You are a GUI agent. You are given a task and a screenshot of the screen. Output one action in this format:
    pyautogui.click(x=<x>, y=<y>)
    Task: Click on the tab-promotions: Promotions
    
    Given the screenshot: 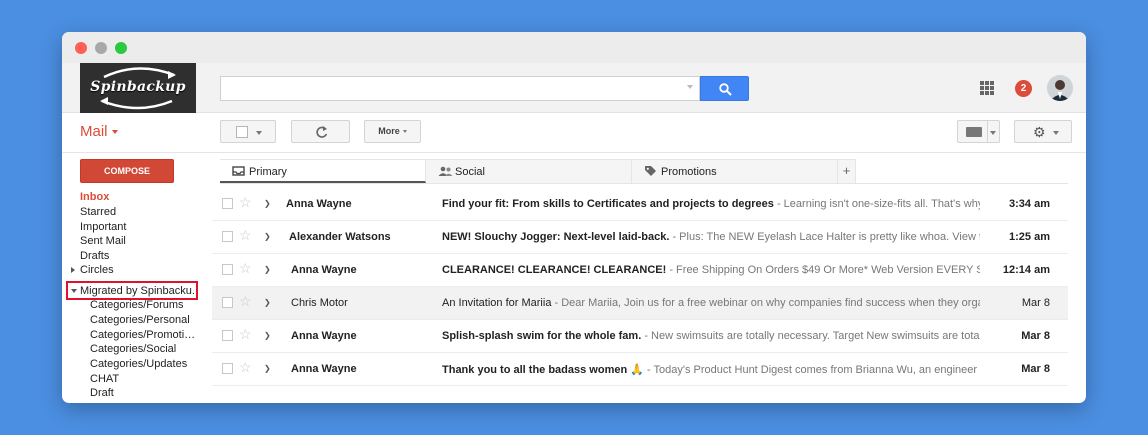 What is the action you would take?
    pyautogui.click(x=735, y=171)
    